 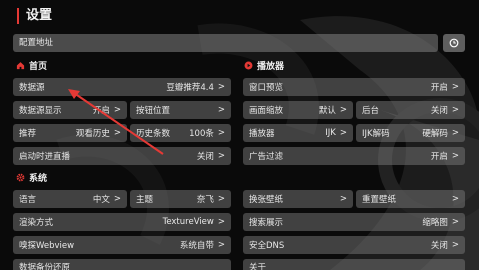 What do you see at coordinates (32, 88) in the screenshot?
I see `setting-label: 数据源` at bounding box center [32, 88].